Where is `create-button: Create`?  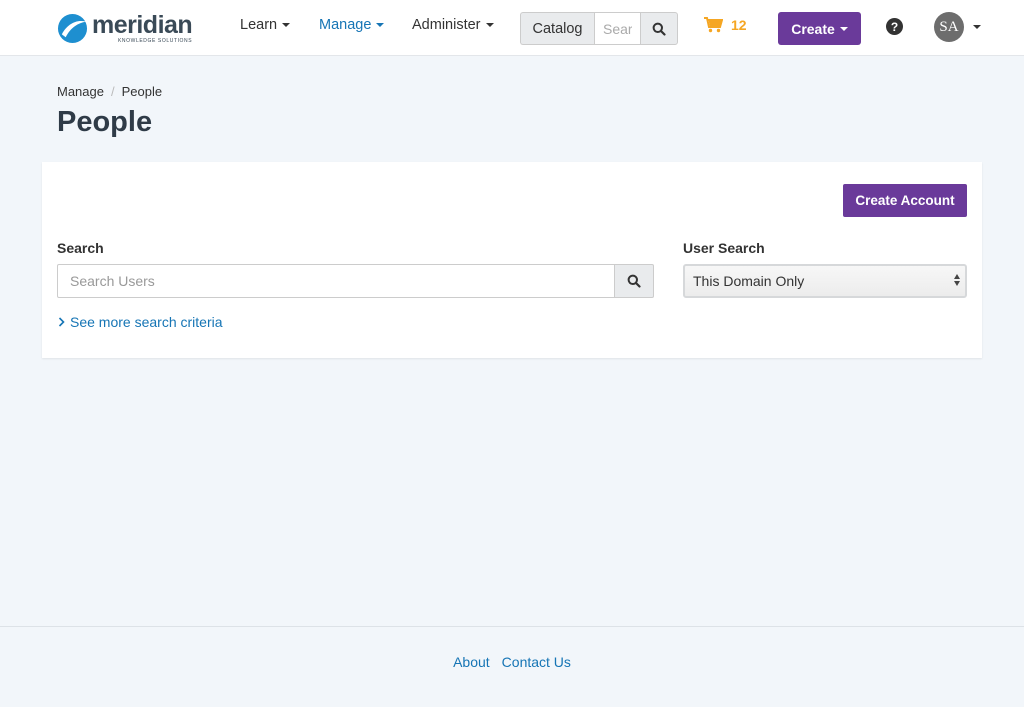 create-button: Create is located at coordinates (819, 28).